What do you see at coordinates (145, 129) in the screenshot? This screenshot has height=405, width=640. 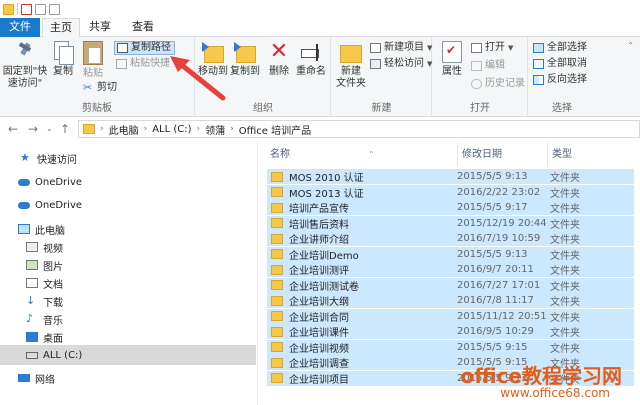 I see `chevron-right-icon: ›` at bounding box center [145, 129].